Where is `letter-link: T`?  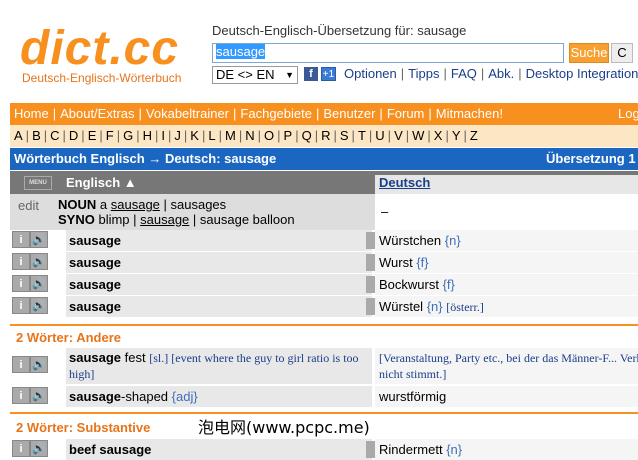 letter-link: T is located at coordinates (362, 135).